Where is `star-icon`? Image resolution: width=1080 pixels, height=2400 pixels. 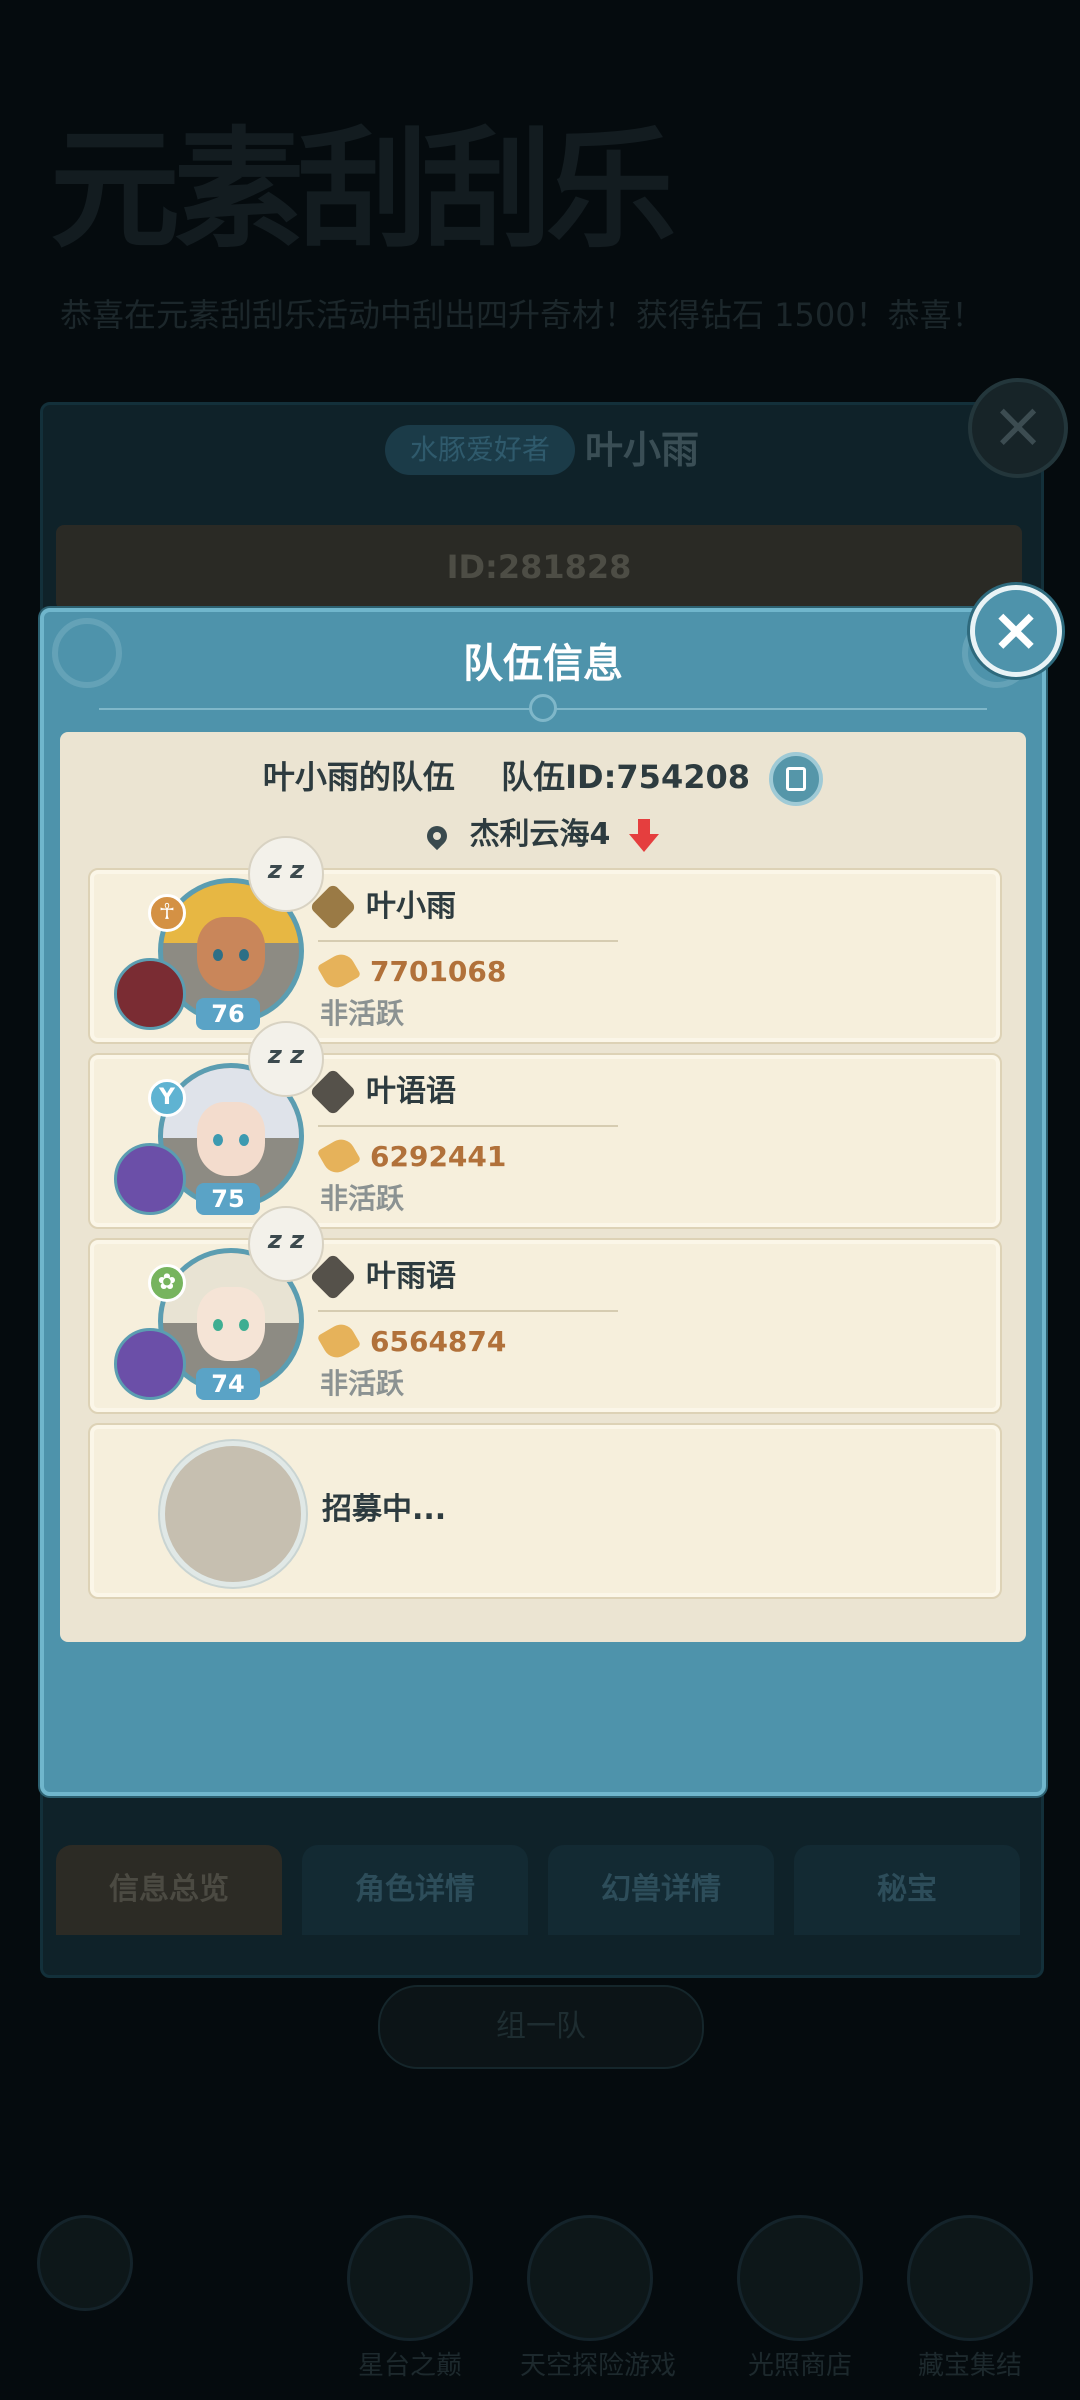
star-icon is located at coordinates (410, 2278).